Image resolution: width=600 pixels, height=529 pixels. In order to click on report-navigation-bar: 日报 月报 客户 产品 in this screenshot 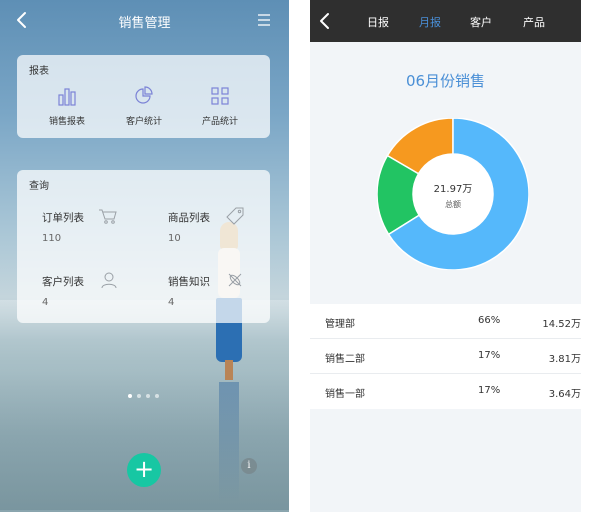, I will do `click(445, 21)`.